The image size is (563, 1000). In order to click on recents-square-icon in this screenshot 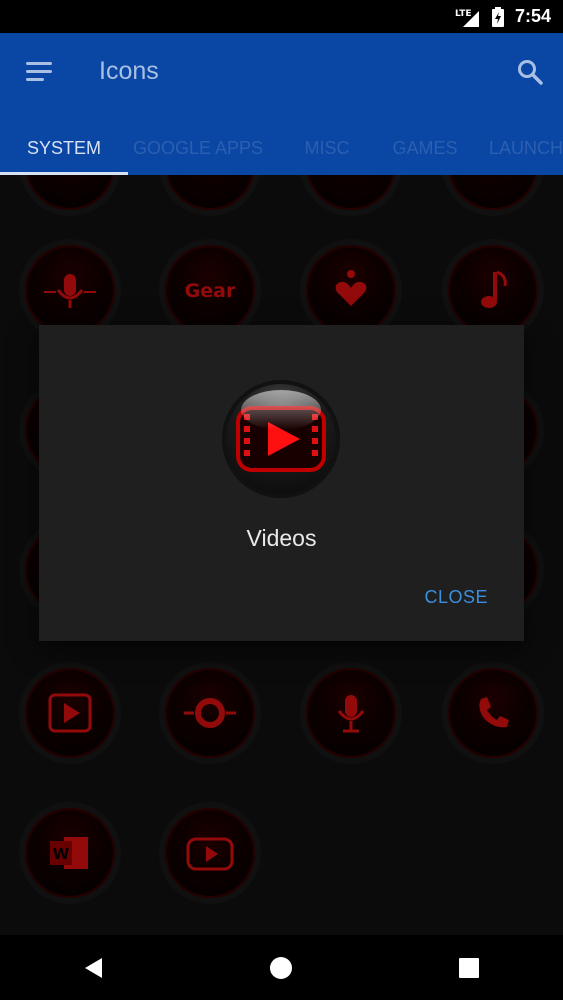, I will do `click(469, 967)`.